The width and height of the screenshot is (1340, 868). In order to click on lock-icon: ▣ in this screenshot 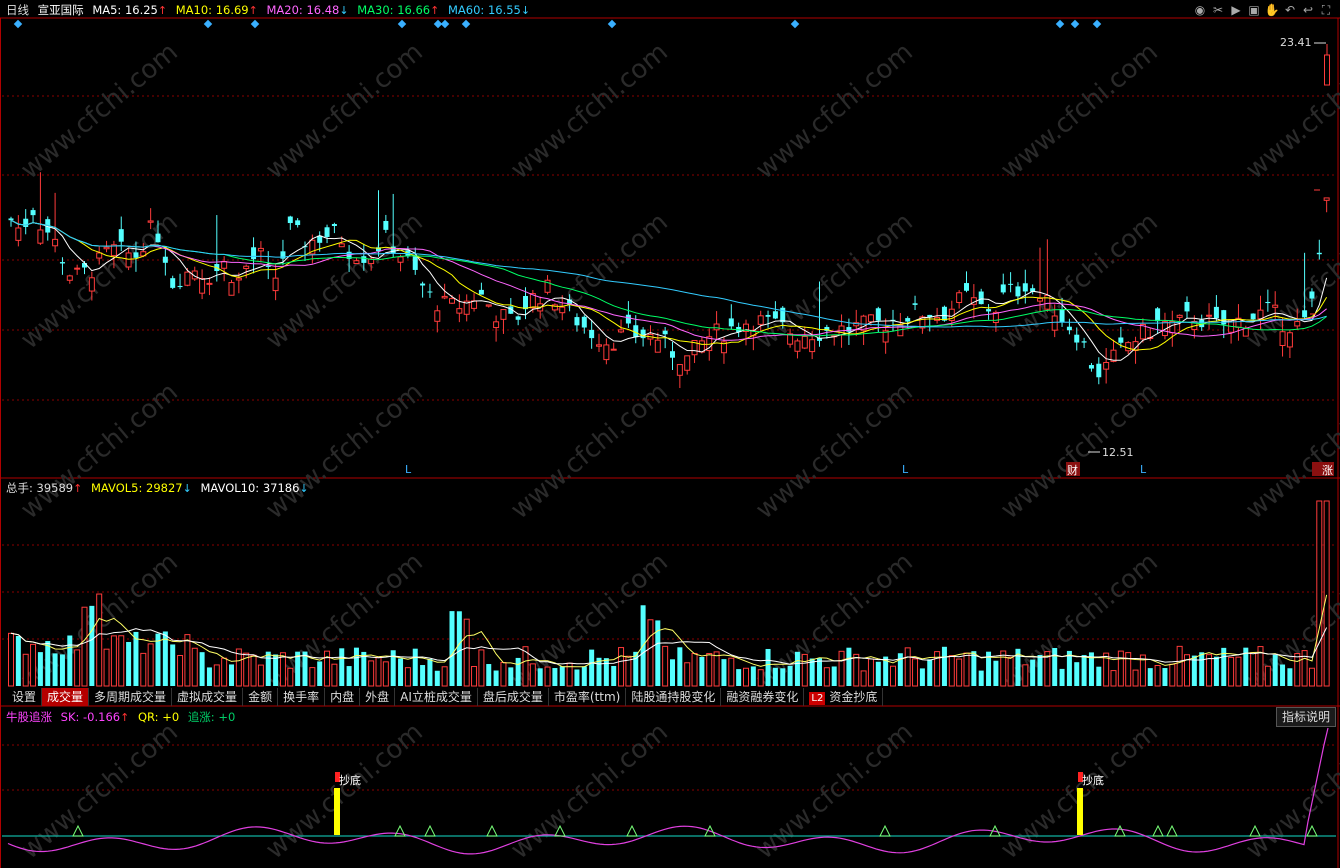, I will do `click(1254, 10)`.